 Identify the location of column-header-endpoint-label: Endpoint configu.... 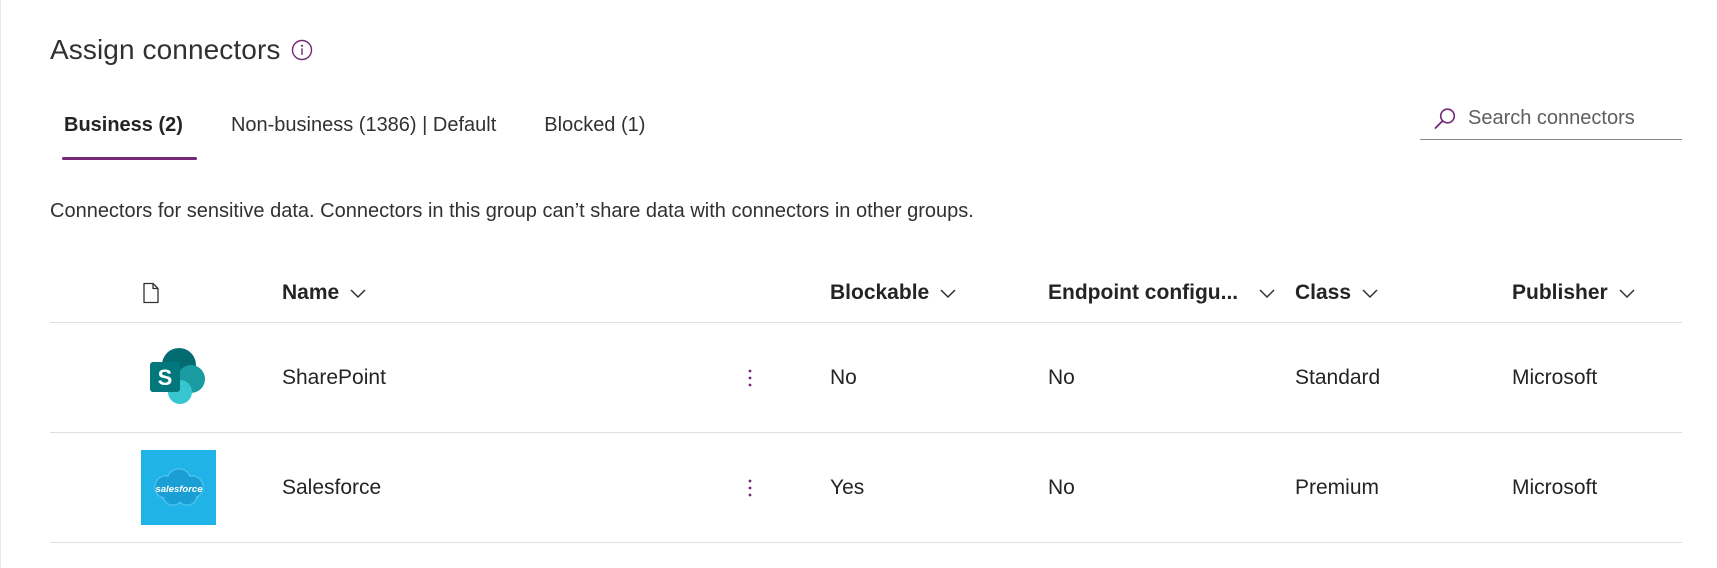
(1143, 292).